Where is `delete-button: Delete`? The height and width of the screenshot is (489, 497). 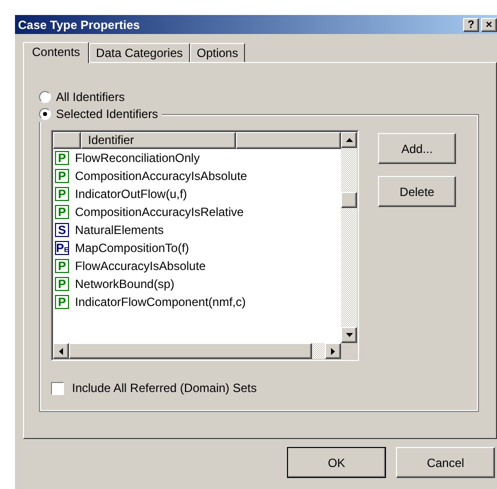
delete-button: Delete is located at coordinates (417, 191).